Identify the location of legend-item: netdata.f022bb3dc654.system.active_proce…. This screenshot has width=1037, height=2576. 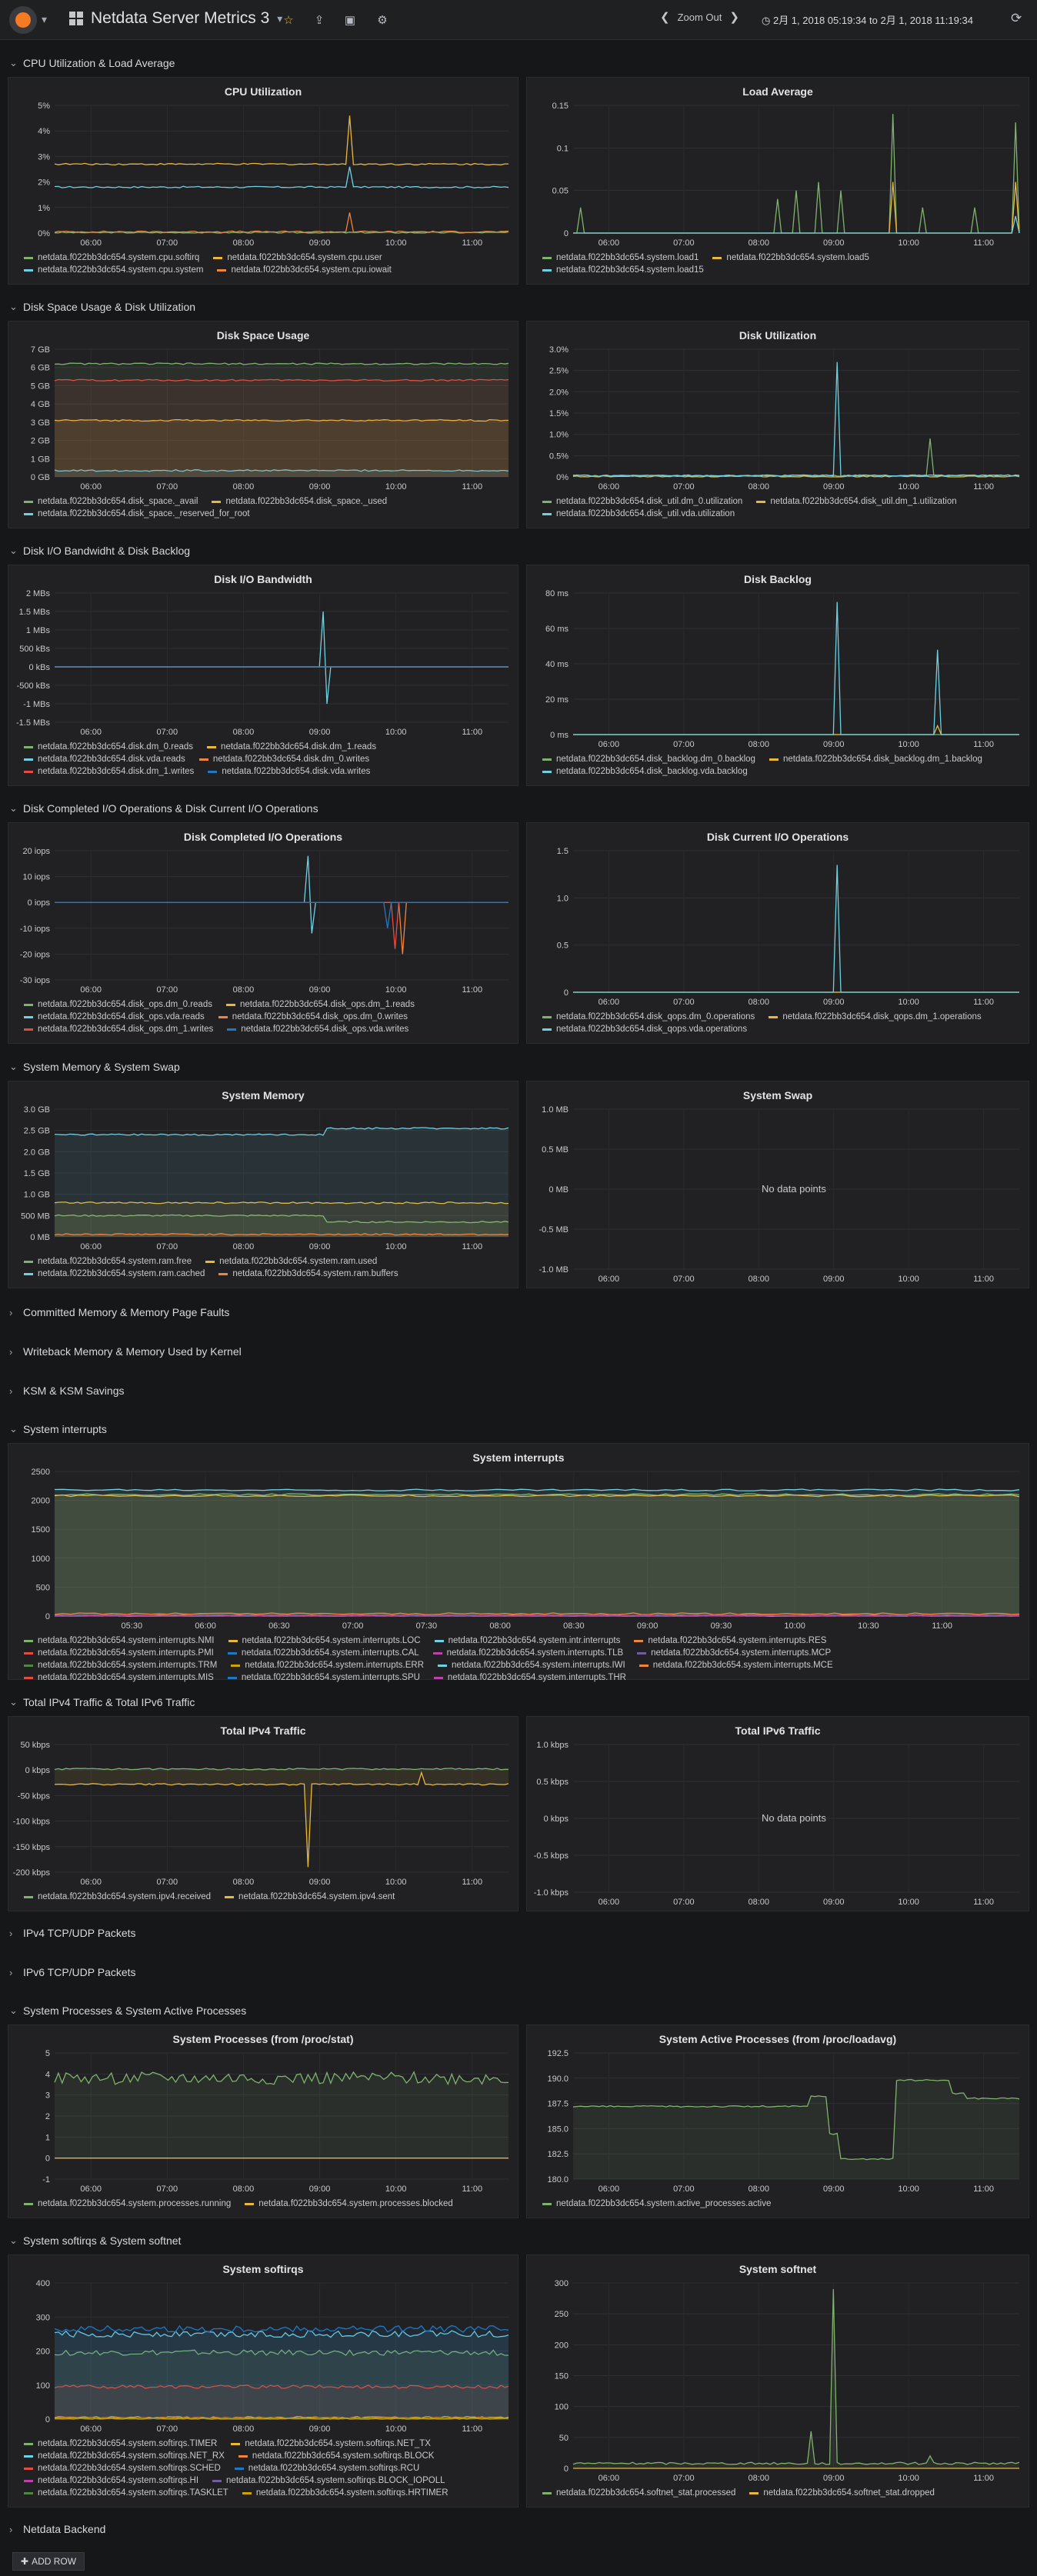
(657, 2203).